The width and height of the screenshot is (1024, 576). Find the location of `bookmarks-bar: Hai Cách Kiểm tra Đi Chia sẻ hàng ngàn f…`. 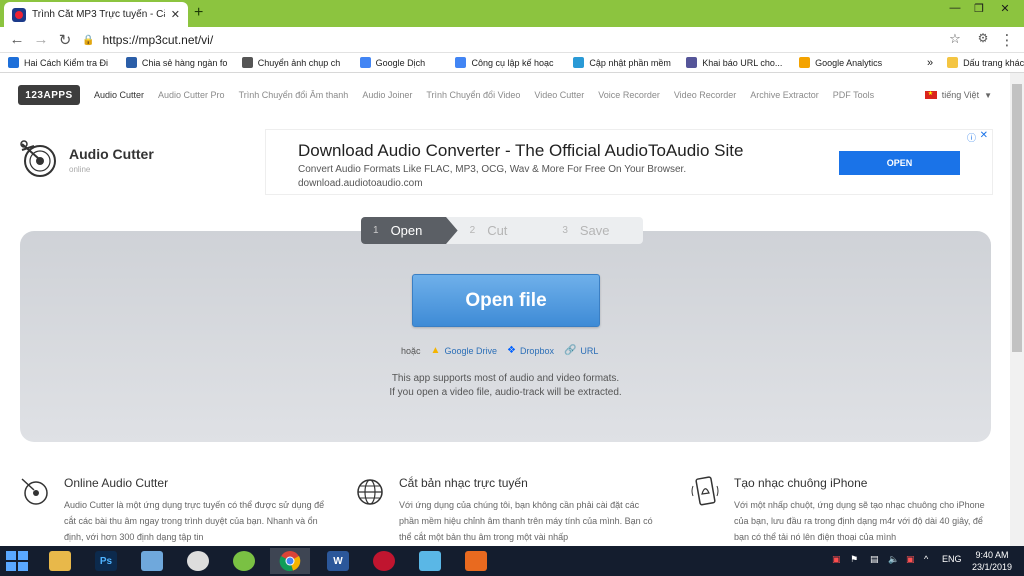

bookmarks-bar: Hai Cách Kiểm tra Đi Chia sẻ hàng ngàn f… is located at coordinates (512, 63).